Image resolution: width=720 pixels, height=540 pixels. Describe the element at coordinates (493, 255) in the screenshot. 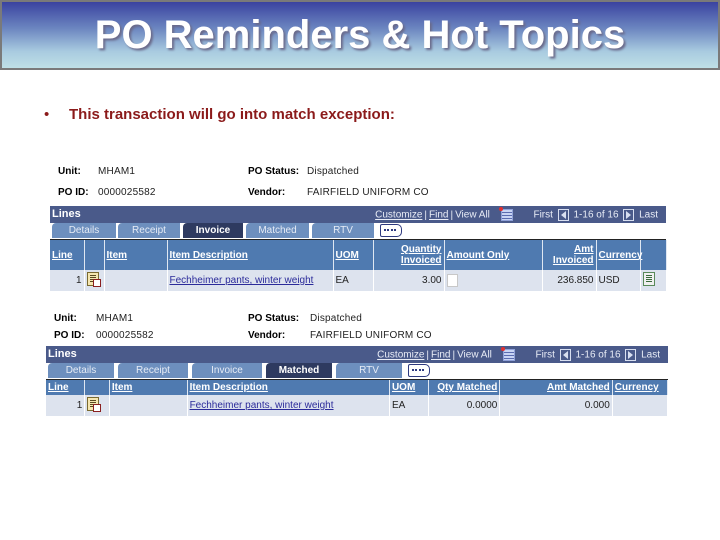

I see `column-header-amount-only: Amount Only` at that location.